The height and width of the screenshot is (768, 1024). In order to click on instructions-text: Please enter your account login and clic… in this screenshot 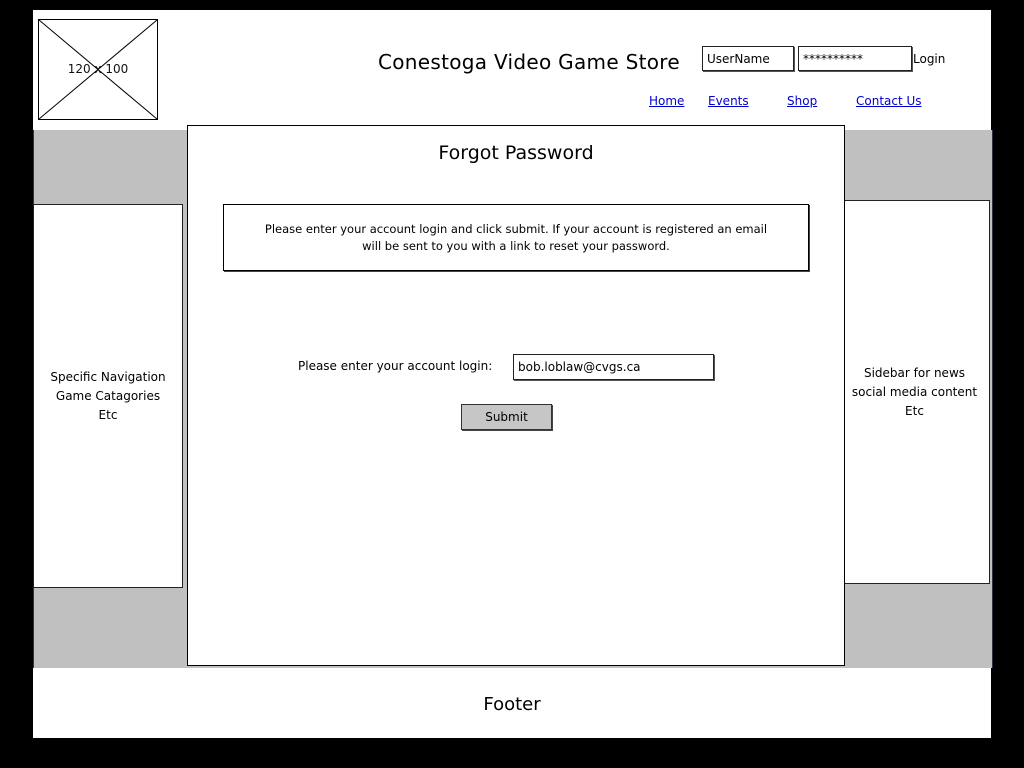, I will do `click(516, 237)`.